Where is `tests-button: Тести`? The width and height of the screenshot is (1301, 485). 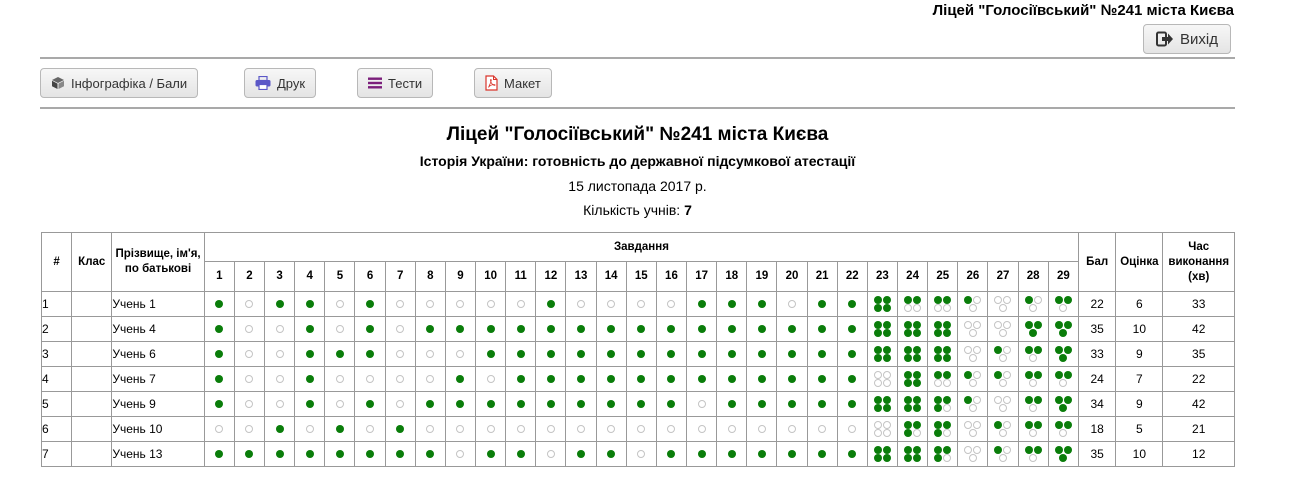
tests-button: Тести is located at coordinates (395, 83).